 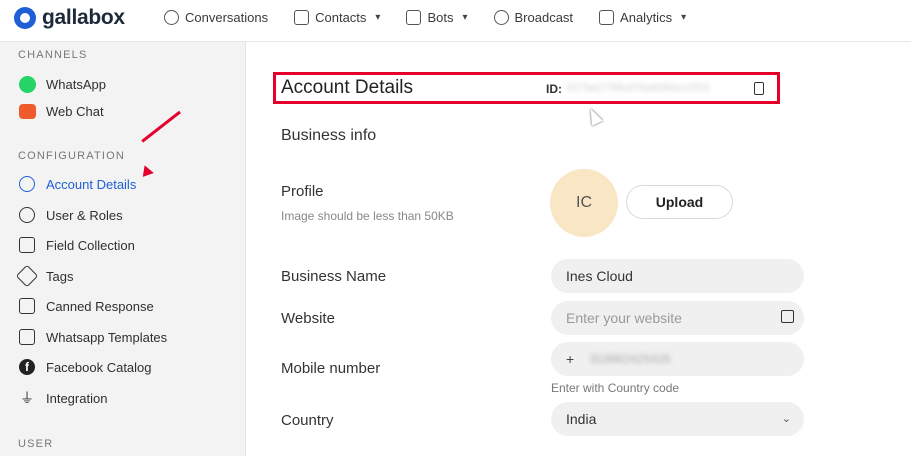 What do you see at coordinates (27, 184) in the screenshot?
I see `user-circle-icon` at bounding box center [27, 184].